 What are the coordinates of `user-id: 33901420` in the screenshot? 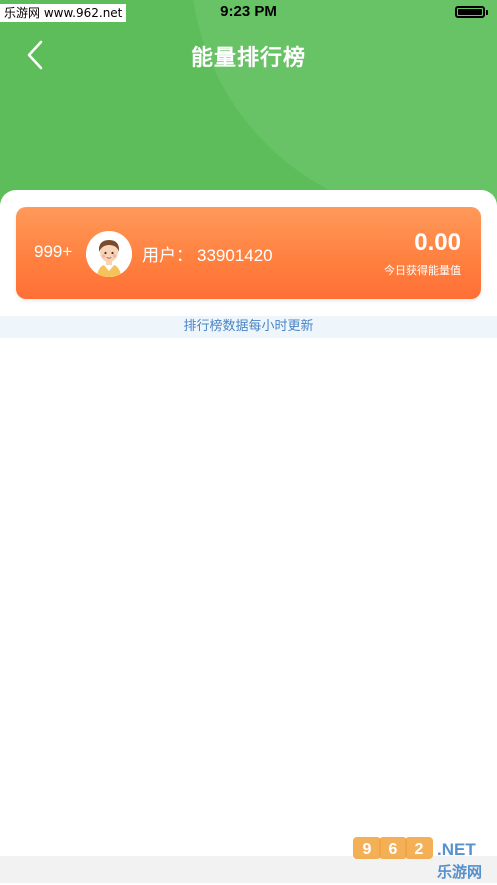 It's located at (235, 255).